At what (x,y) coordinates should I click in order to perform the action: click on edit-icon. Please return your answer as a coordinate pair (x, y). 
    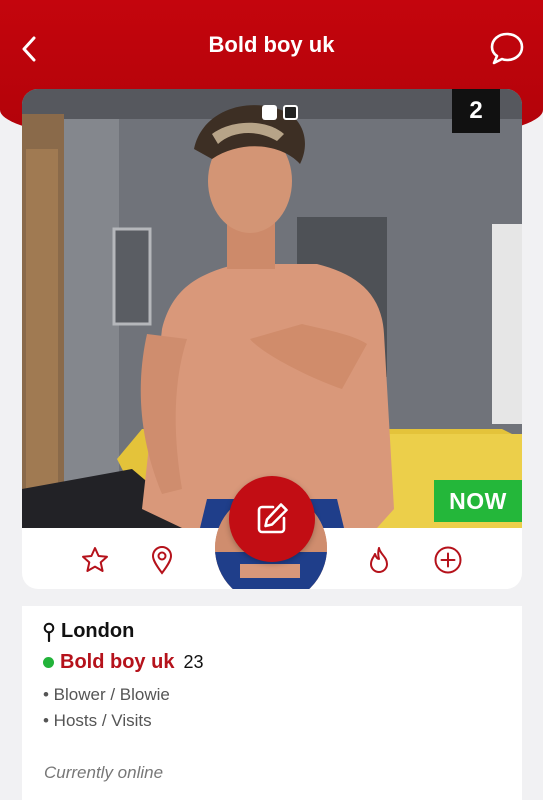
    Looking at the image, I should click on (272, 518).